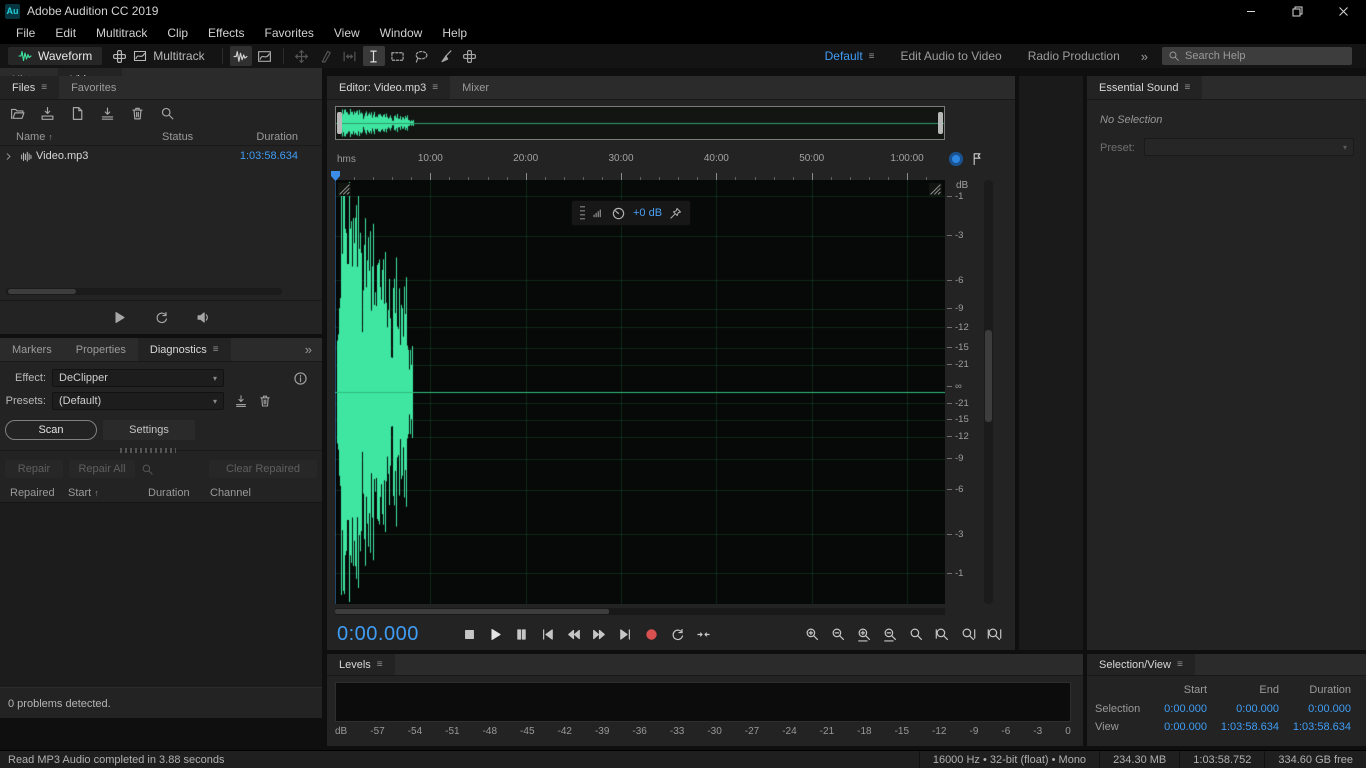 This screenshot has height=768, width=1366. Describe the element at coordinates (144, 291) in the screenshot. I see `files-horizontal-scrollbar` at that location.